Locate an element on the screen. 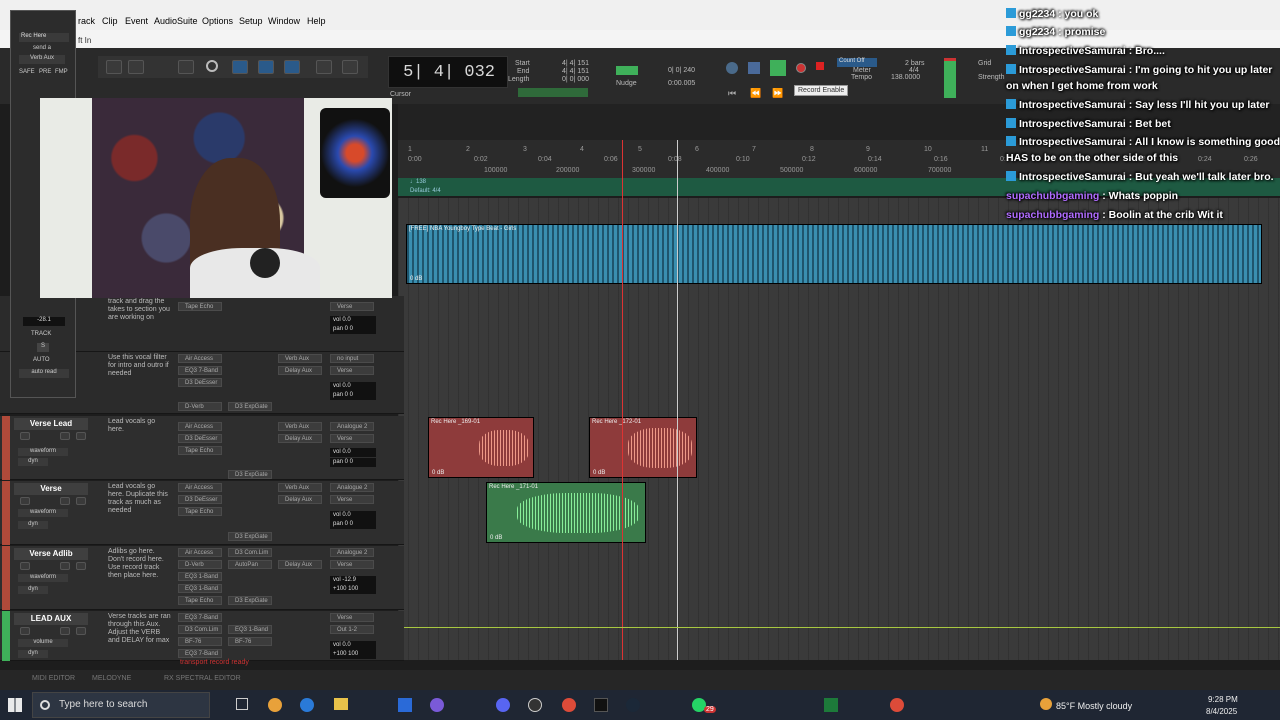 The height and width of the screenshot is (720, 1280). insert-slot: EQ3 1-Band is located at coordinates (200, 588).